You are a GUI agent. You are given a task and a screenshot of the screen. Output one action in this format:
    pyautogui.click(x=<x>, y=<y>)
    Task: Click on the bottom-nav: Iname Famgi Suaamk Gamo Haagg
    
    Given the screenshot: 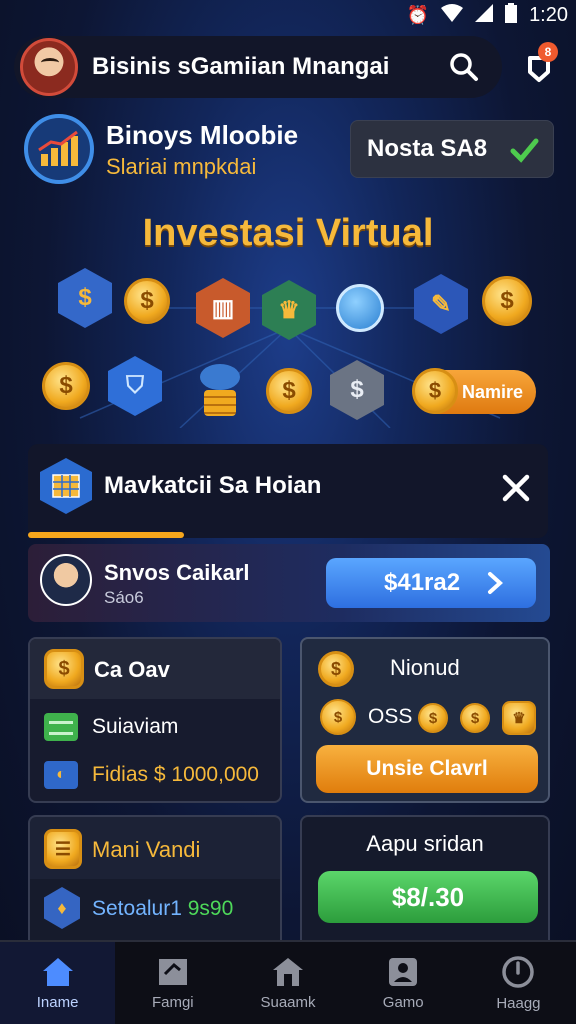 What is the action you would take?
    pyautogui.click(x=288, y=982)
    